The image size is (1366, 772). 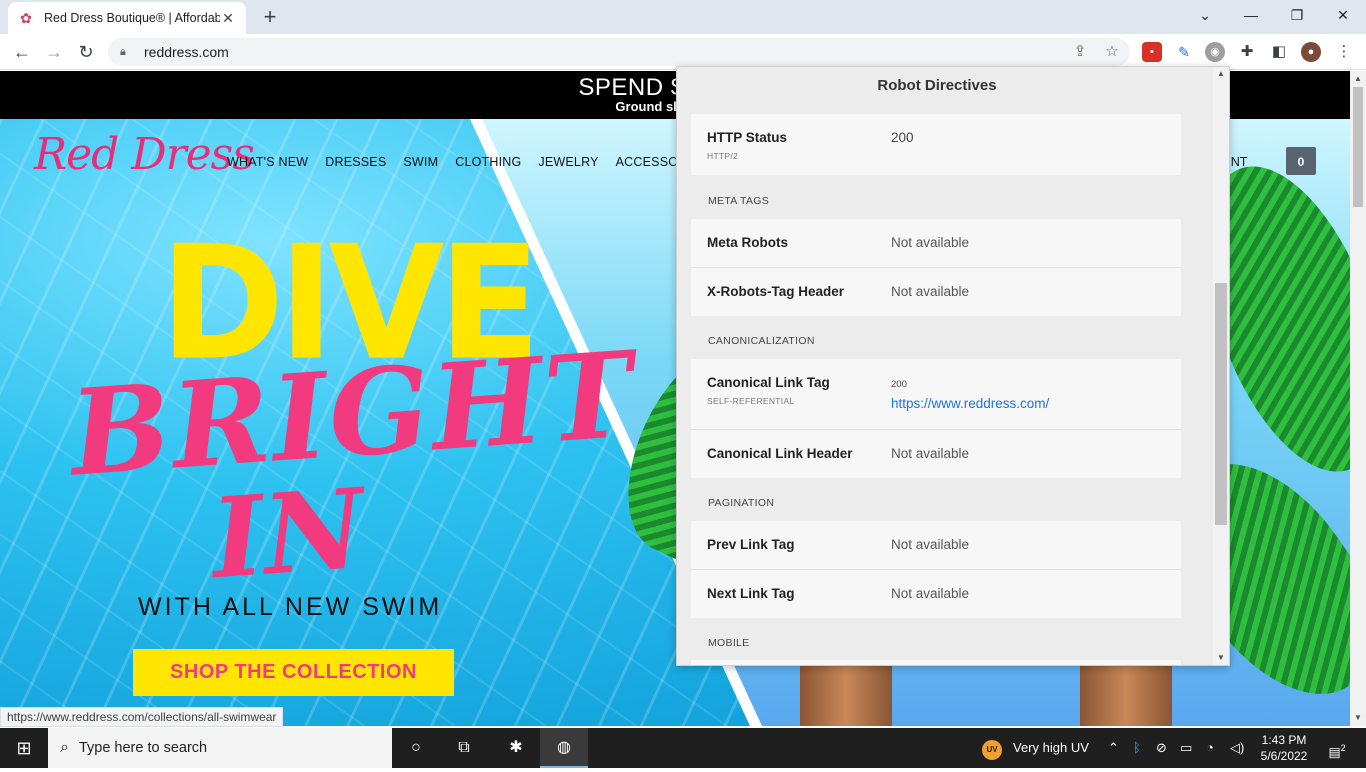 I want to click on popup-scroll-thumb, so click(x=1221, y=404).